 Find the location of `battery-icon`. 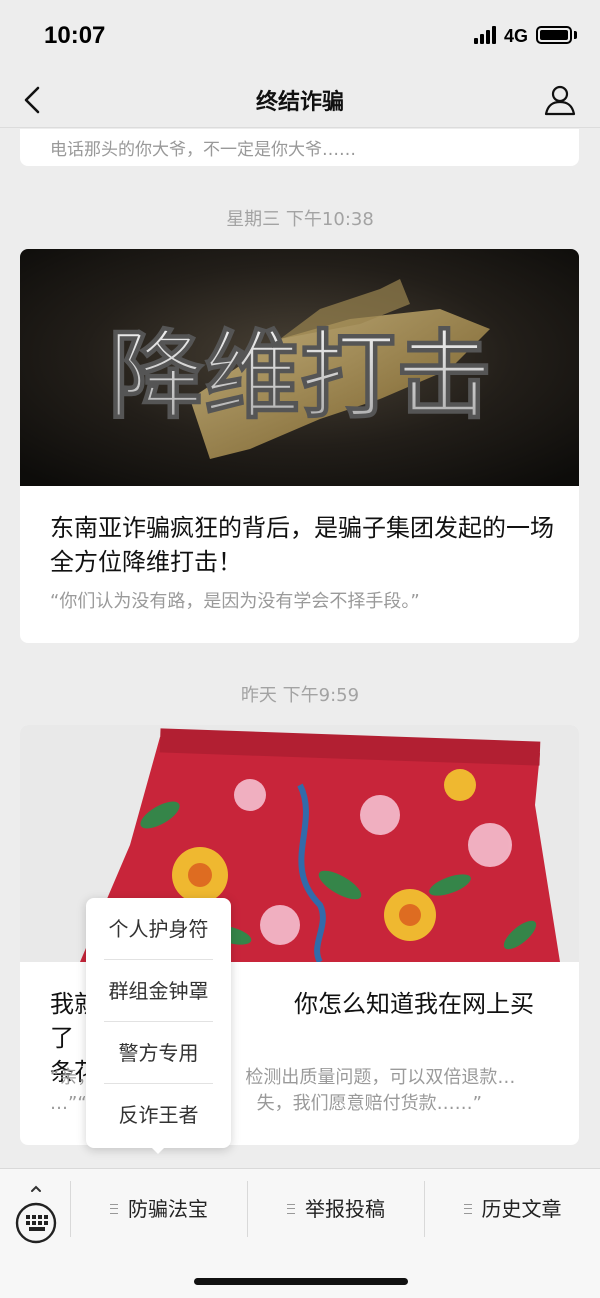

battery-icon is located at coordinates (554, 35).